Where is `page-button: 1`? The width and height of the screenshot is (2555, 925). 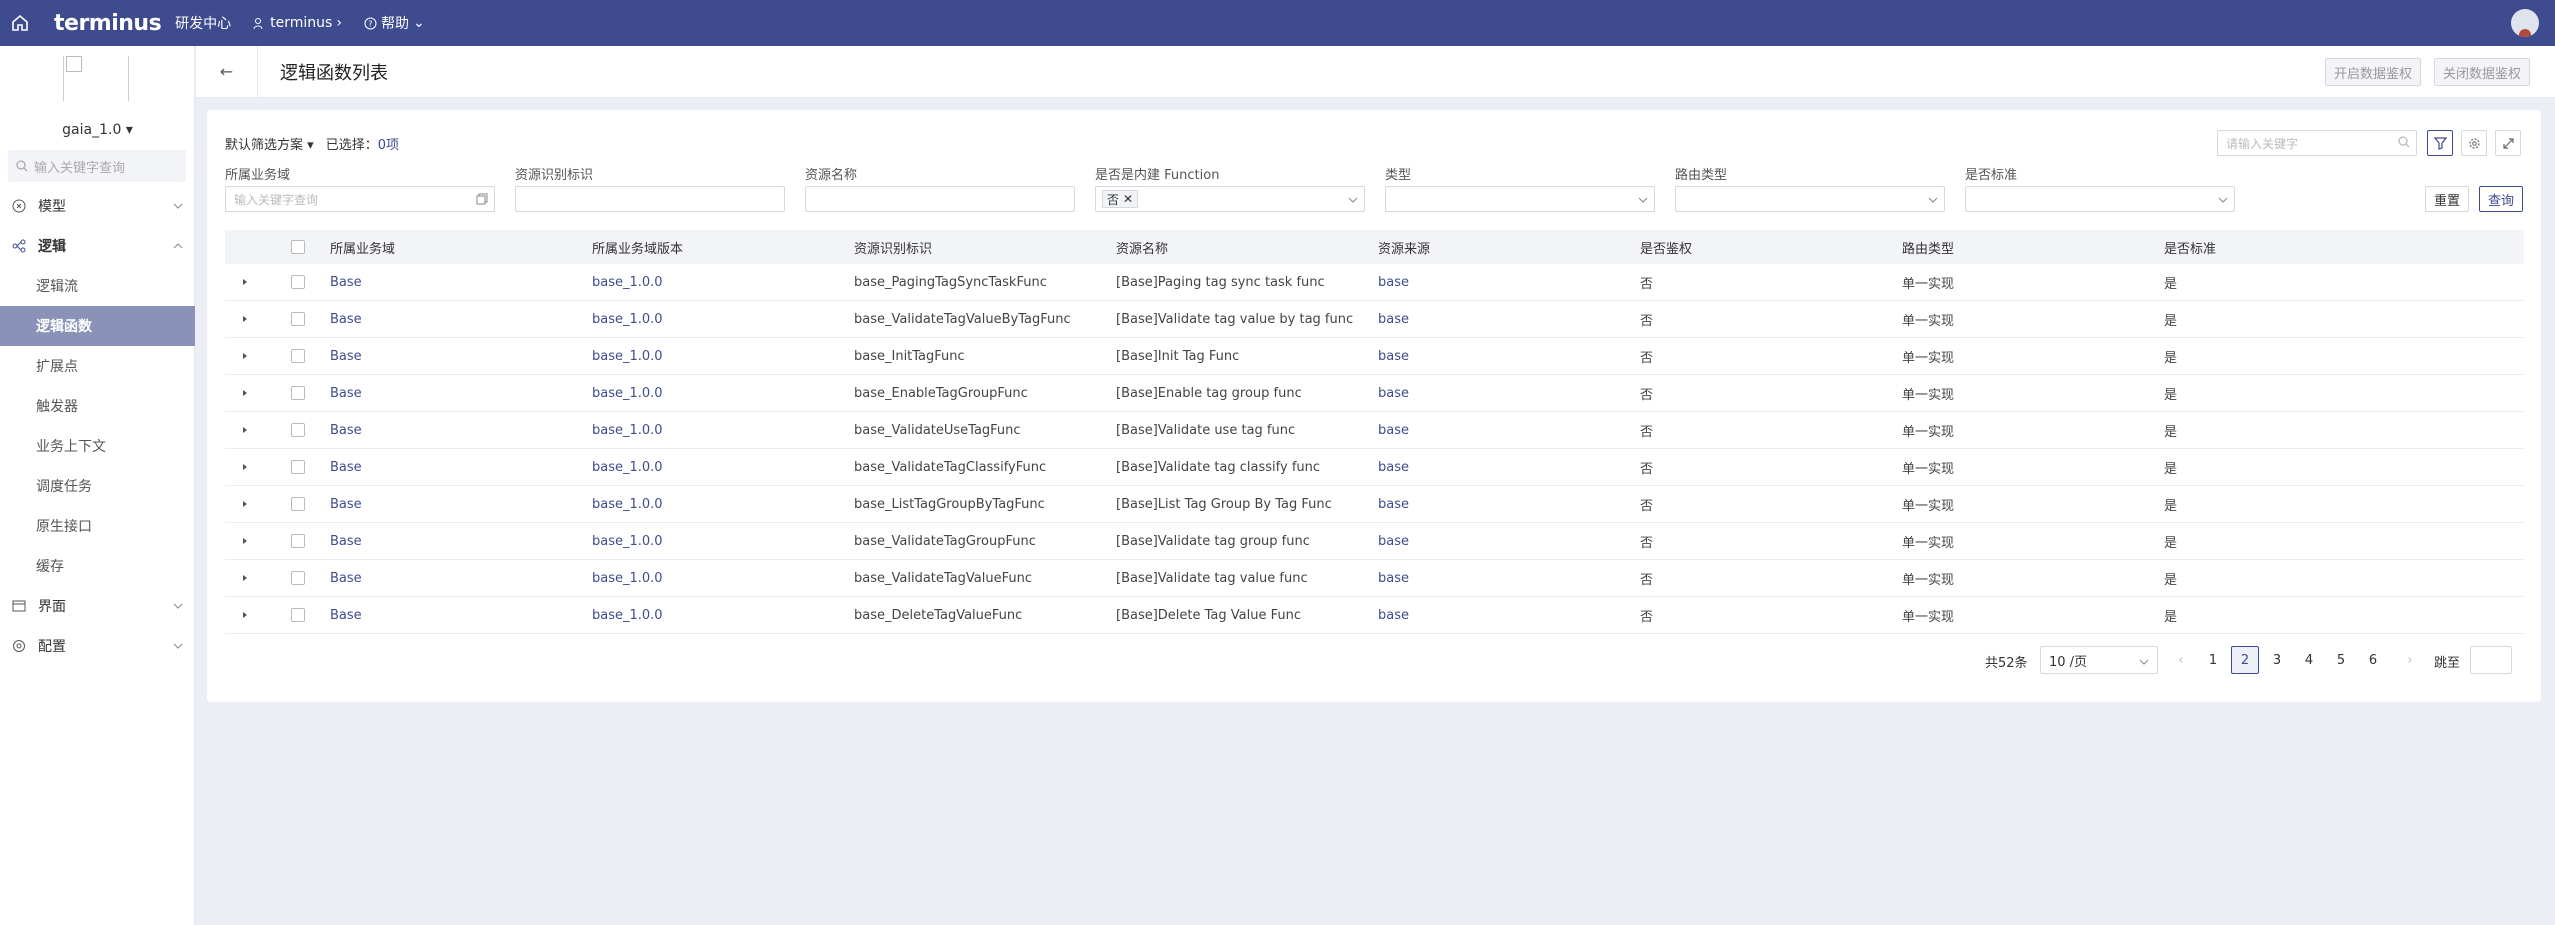 page-button: 1 is located at coordinates (2213, 660).